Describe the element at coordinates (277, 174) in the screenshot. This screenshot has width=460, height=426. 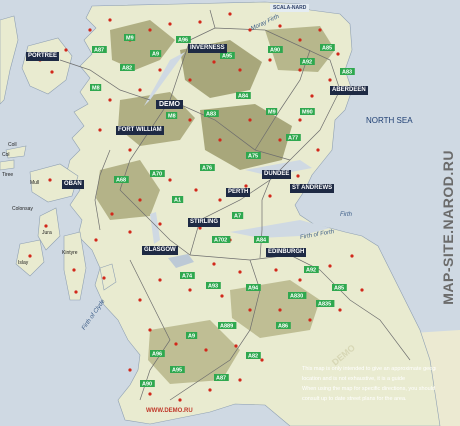
I see `city-label-dundee: DUNDEE` at that location.